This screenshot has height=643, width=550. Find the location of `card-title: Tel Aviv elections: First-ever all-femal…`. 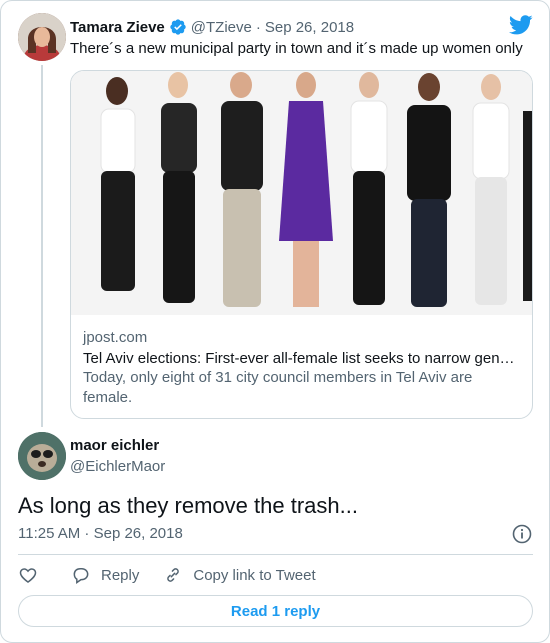

card-title: Tel Aviv elections: First-ever all-femal… is located at coordinates (303, 359).